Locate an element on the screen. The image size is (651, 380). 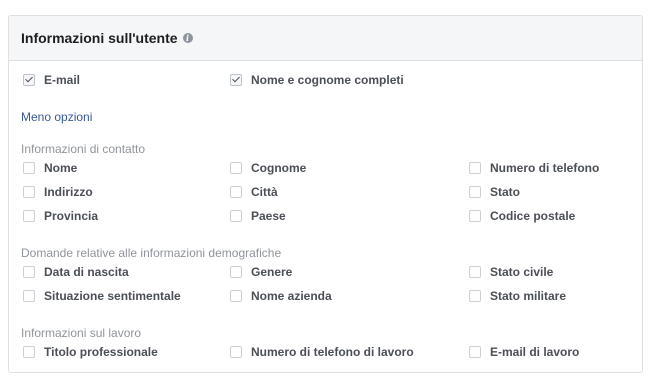
checkbox-label: Indirizzo is located at coordinates (68, 192).